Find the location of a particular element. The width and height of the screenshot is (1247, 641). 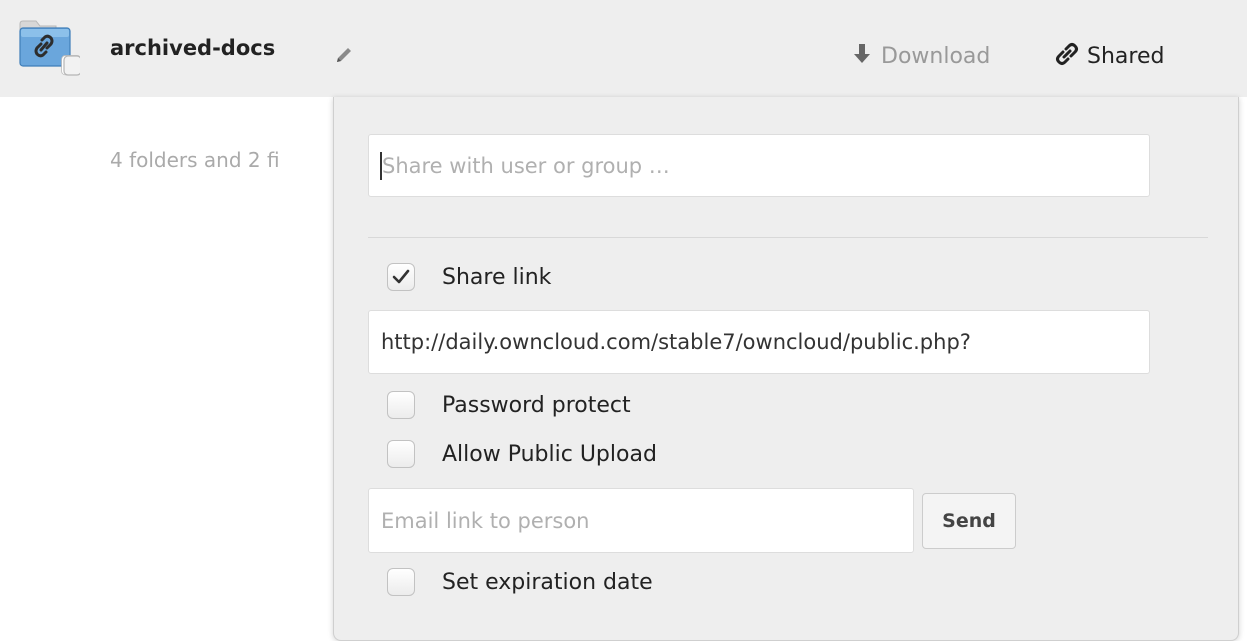

share-link-checkbox is located at coordinates (401, 277).